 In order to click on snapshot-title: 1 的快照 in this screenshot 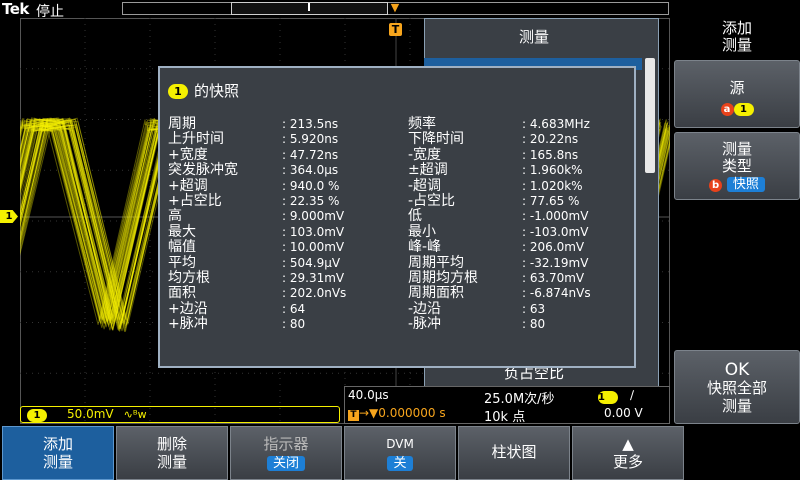, I will do `click(203, 90)`.